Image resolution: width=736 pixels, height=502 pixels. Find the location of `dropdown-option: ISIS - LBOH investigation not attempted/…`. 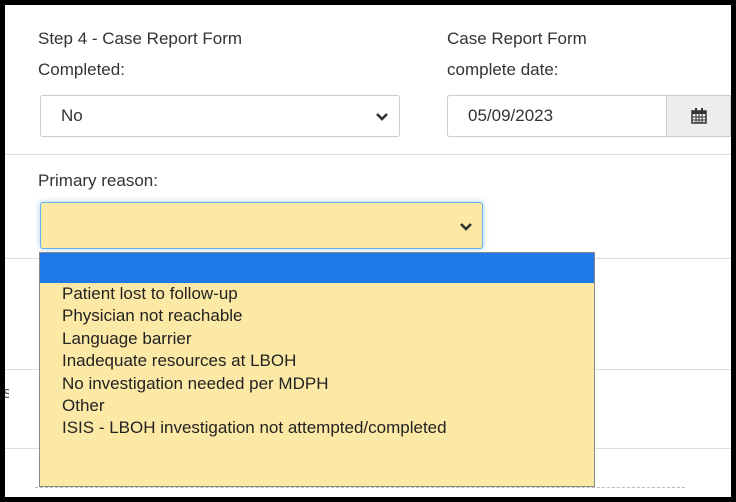

dropdown-option: ISIS - LBOH investigation not attempted/… is located at coordinates (317, 428).